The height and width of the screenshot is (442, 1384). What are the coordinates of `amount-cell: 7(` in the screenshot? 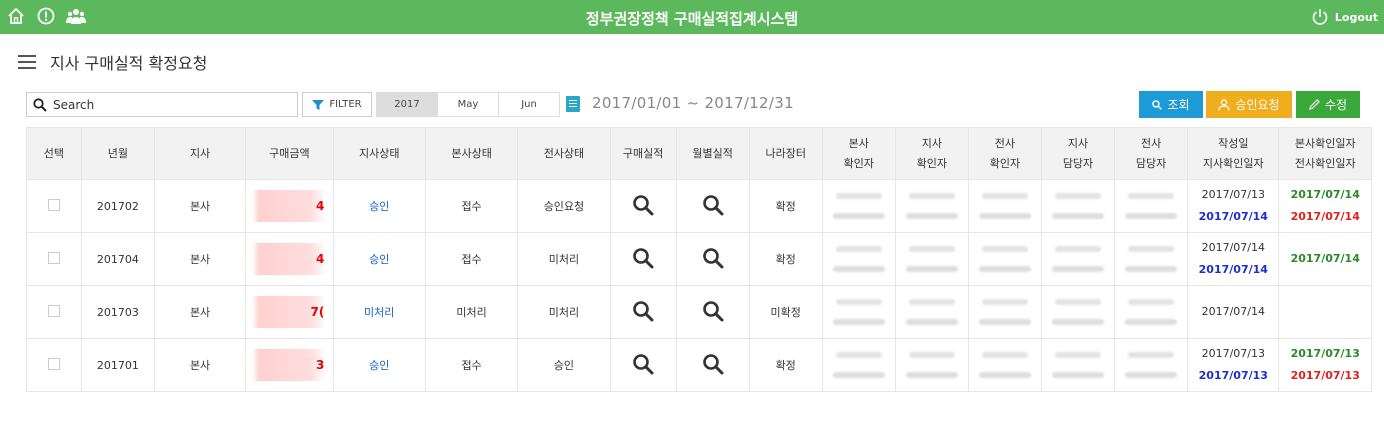 It's located at (289, 312).